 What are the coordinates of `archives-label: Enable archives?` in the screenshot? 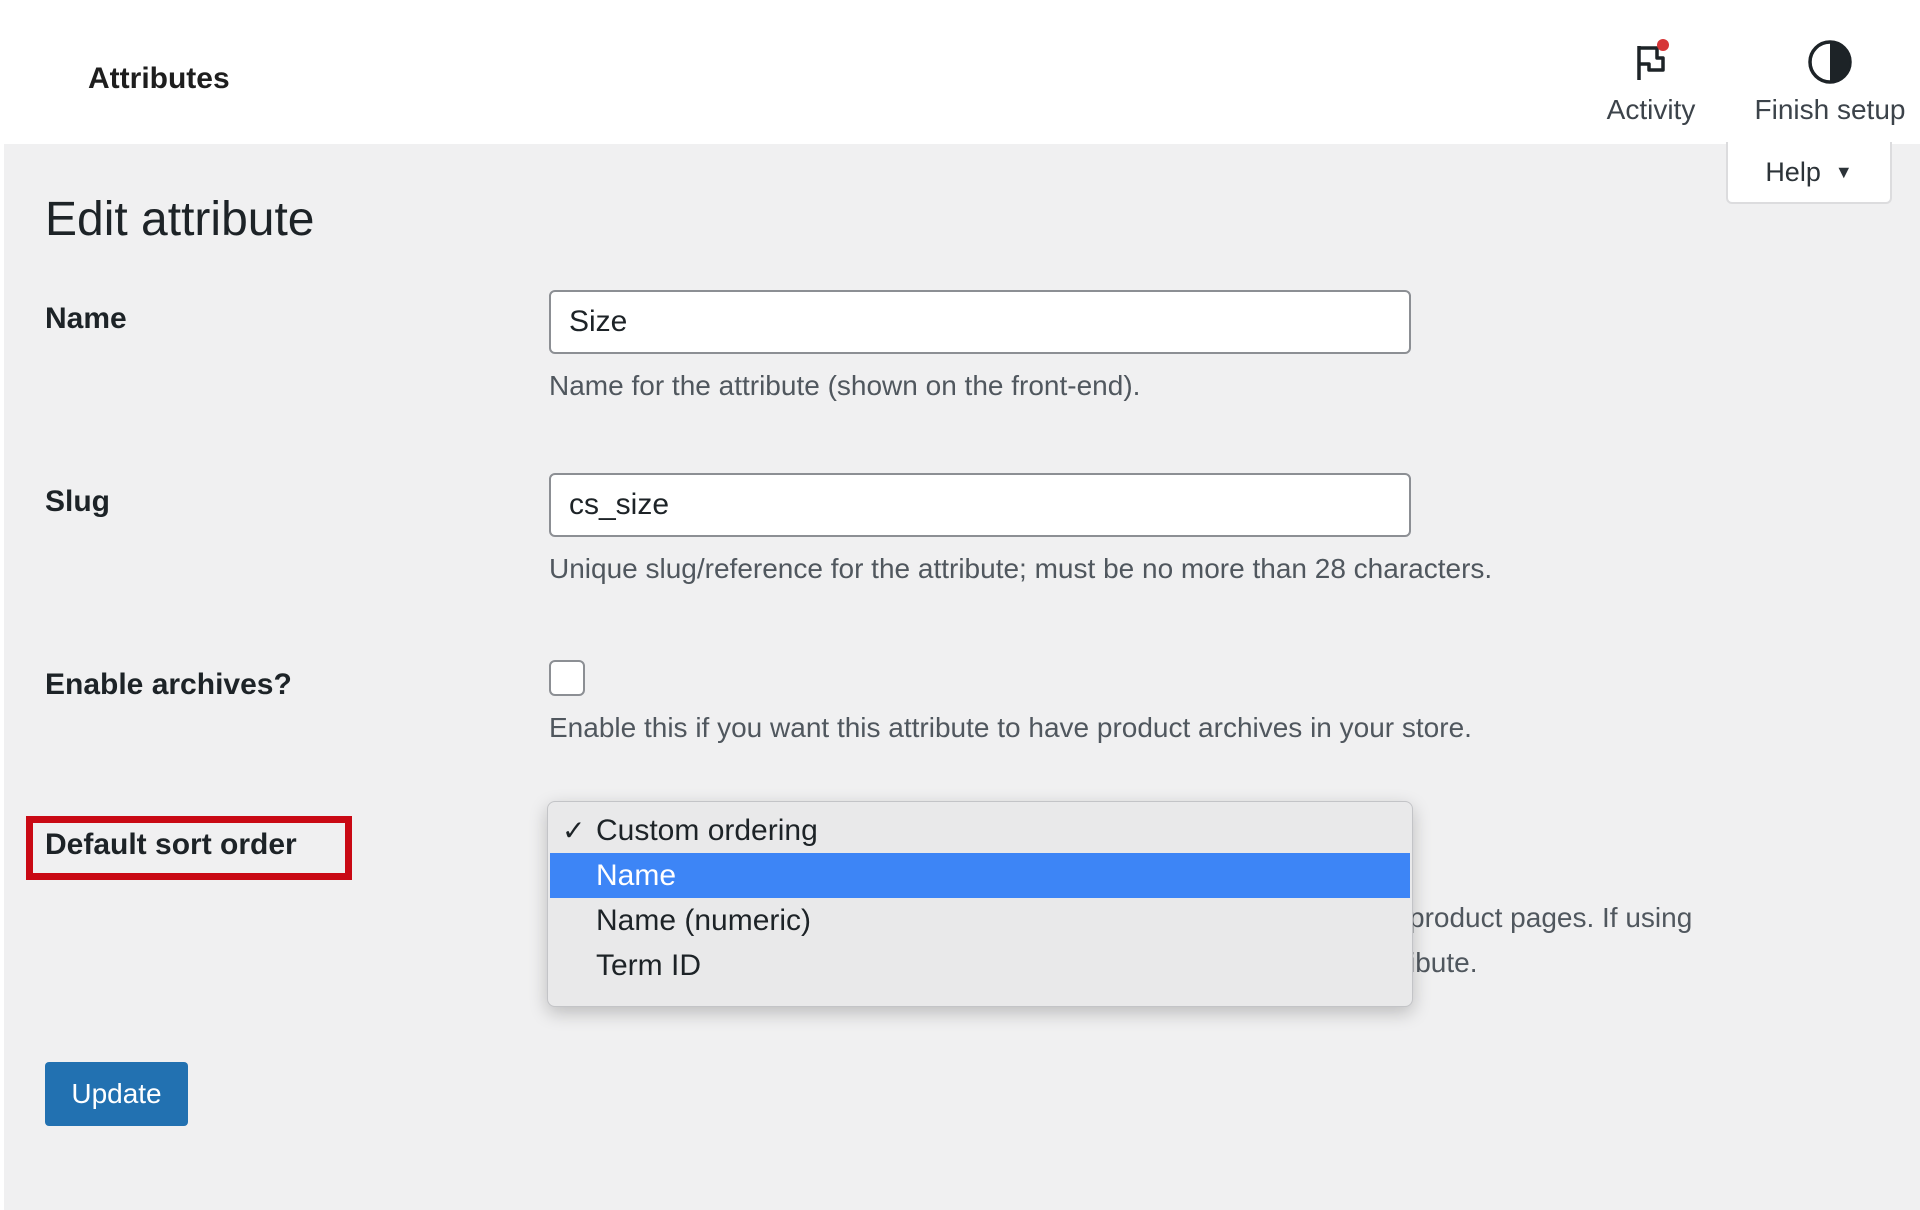 It's located at (168, 684).